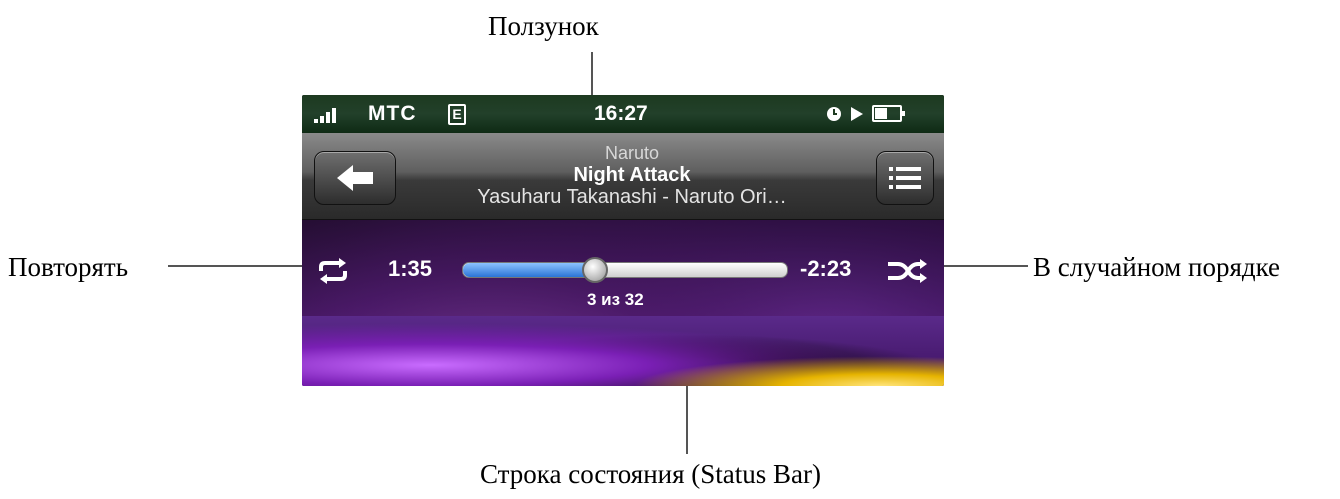 This screenshot has width=1340, height=499. What do you see at coordinates (245, 266) in the screenshot?
I see `leader-line-repeat` at bounding box center [245, 266].